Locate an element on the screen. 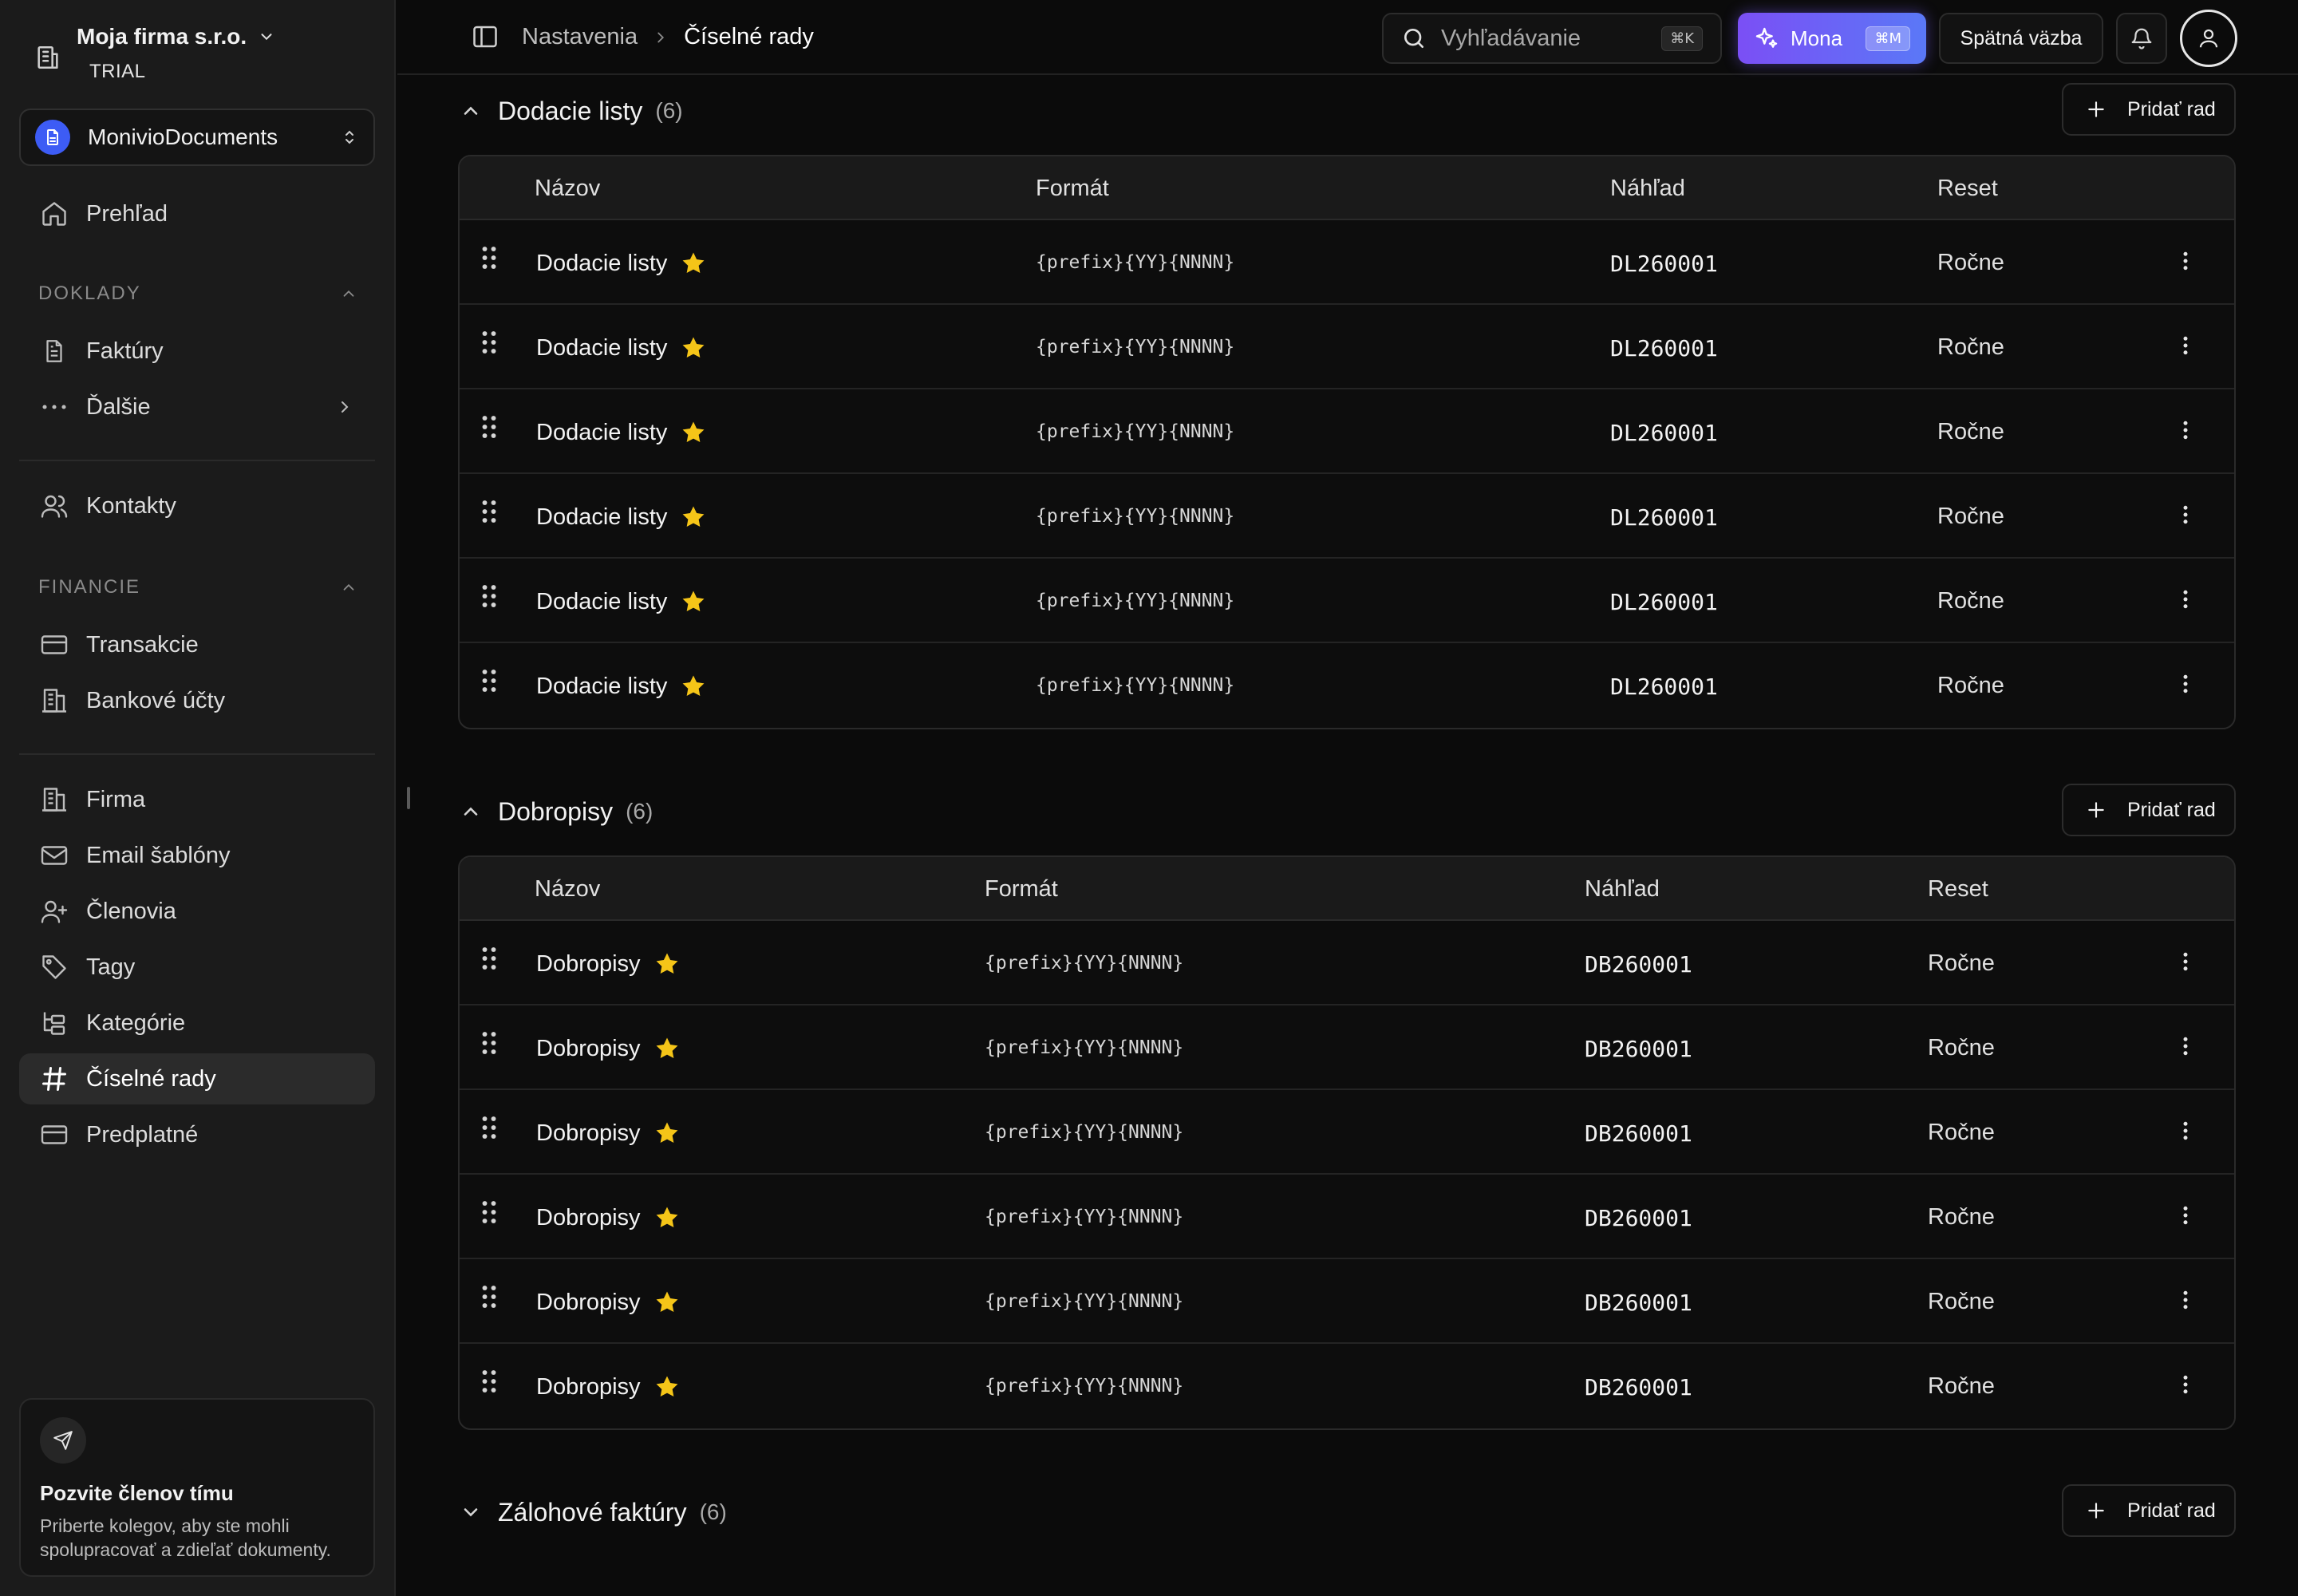 The image size is (2298, 1596). mona-assistant-button: Mona ⌘M is located at coordinates (1832, 38).